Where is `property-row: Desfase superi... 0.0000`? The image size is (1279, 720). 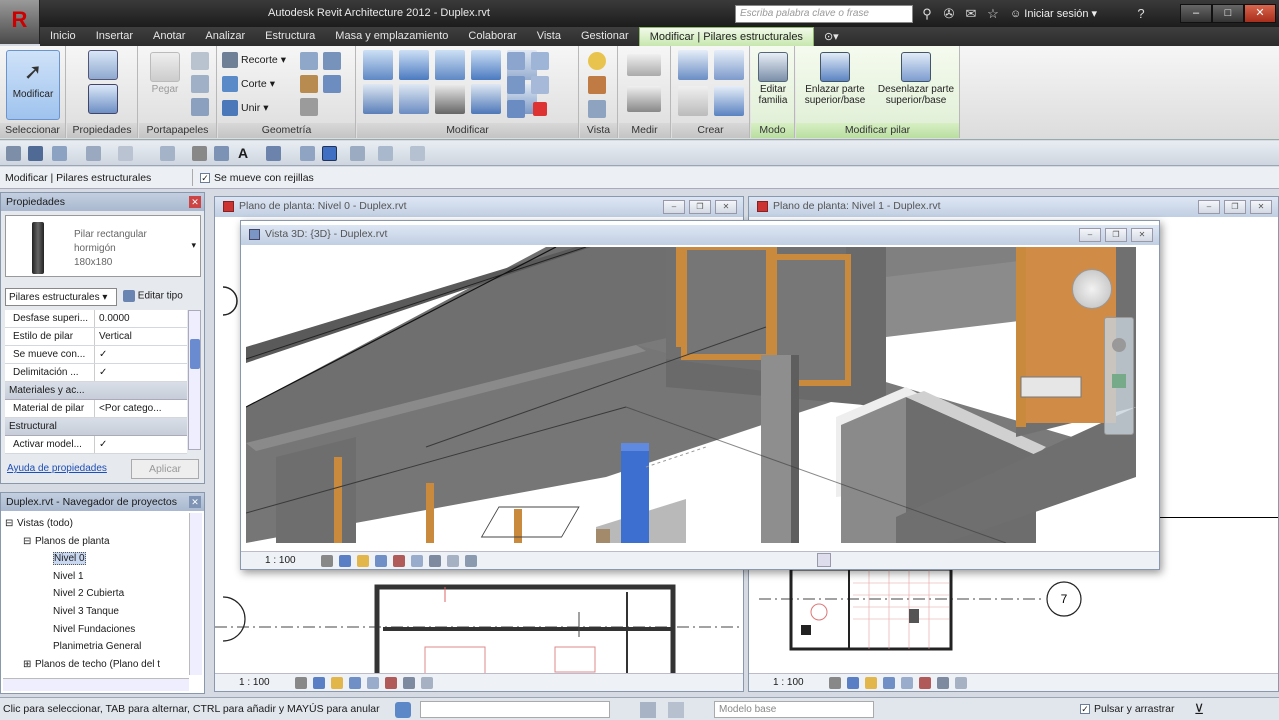
property-row: Desfase superi... 0.0000 is located at coordinates (96, 319).